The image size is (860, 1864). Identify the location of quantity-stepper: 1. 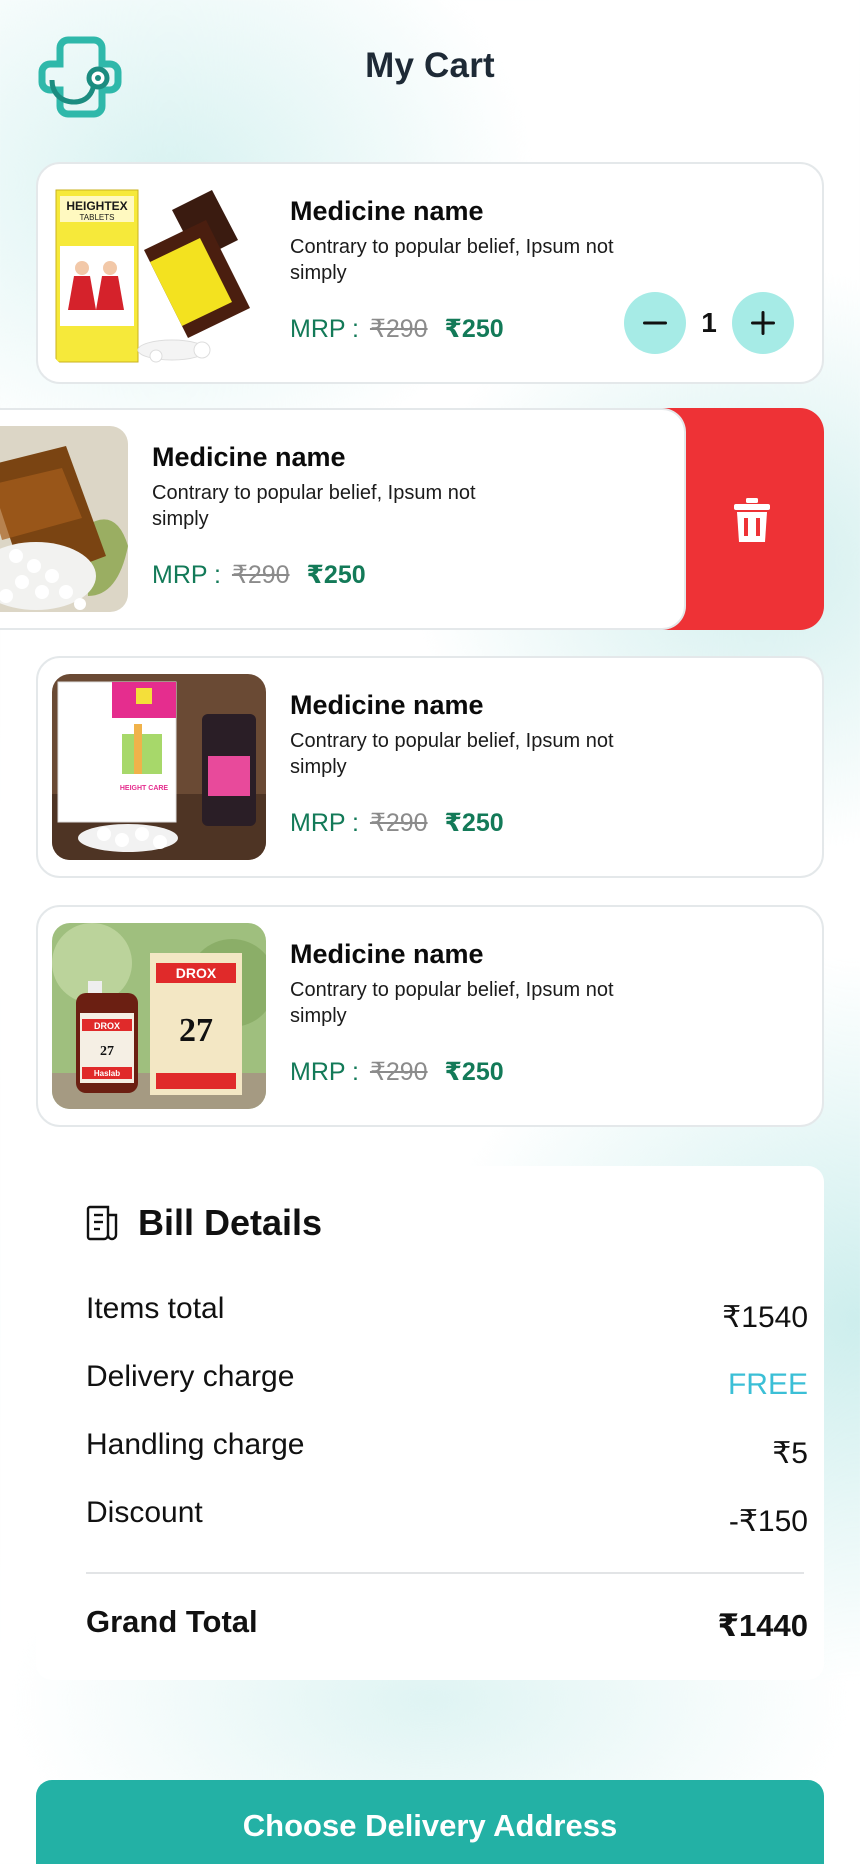
(709, 323).